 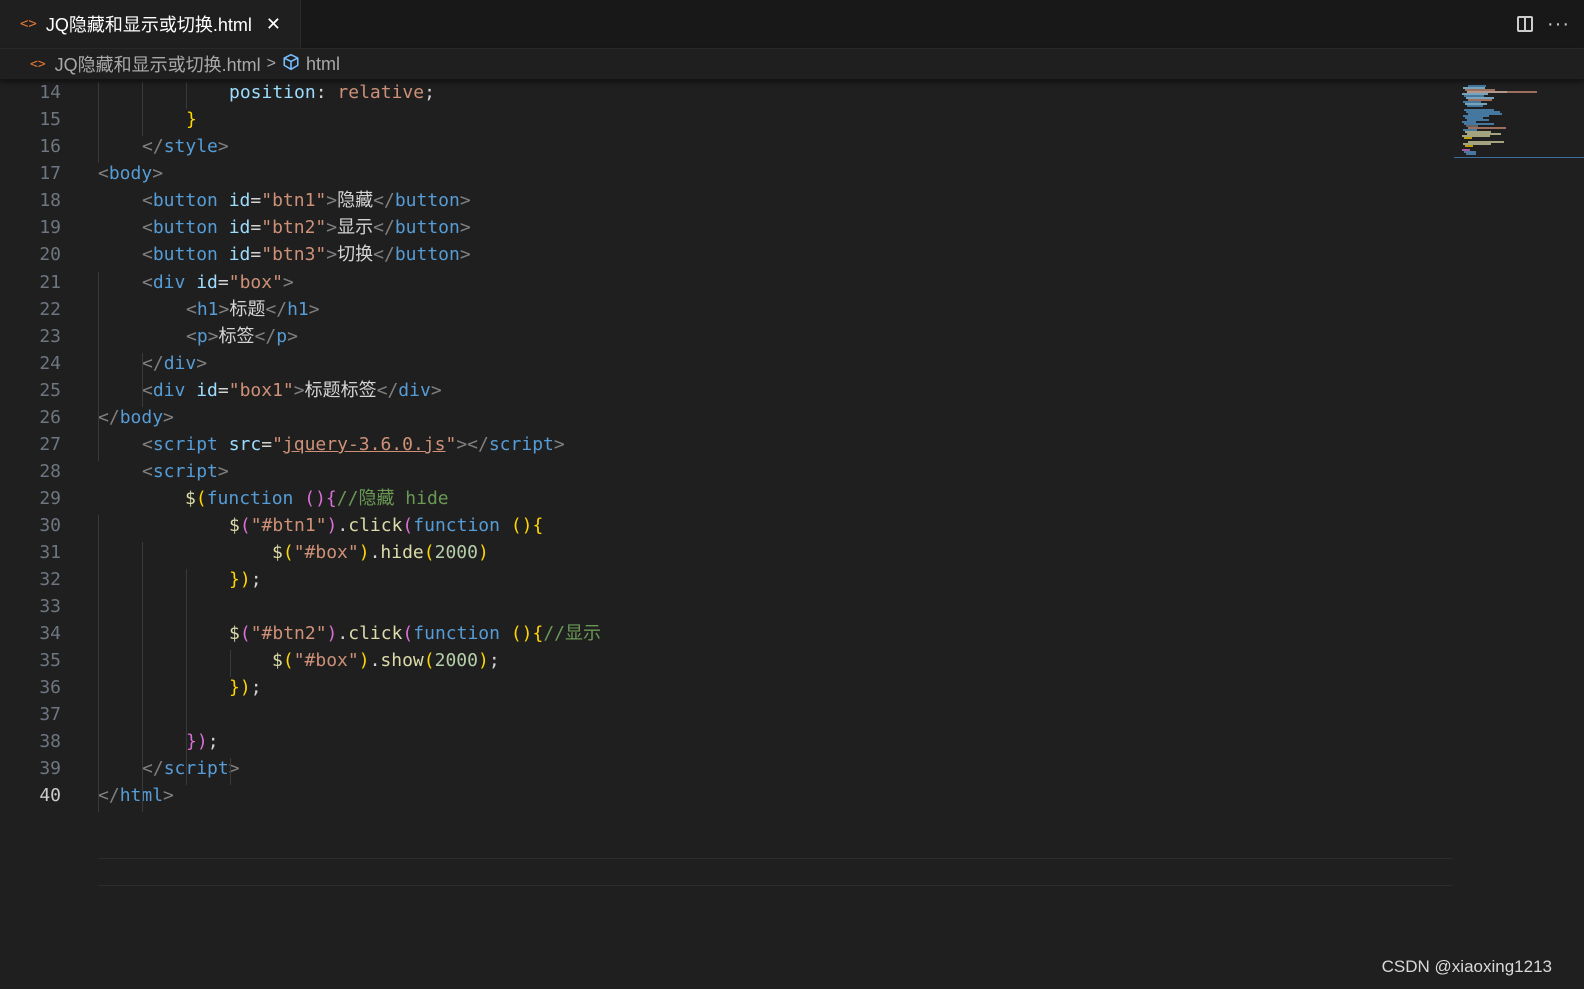 I want to click on split-editor-icon, so click(x=1525, y=24).